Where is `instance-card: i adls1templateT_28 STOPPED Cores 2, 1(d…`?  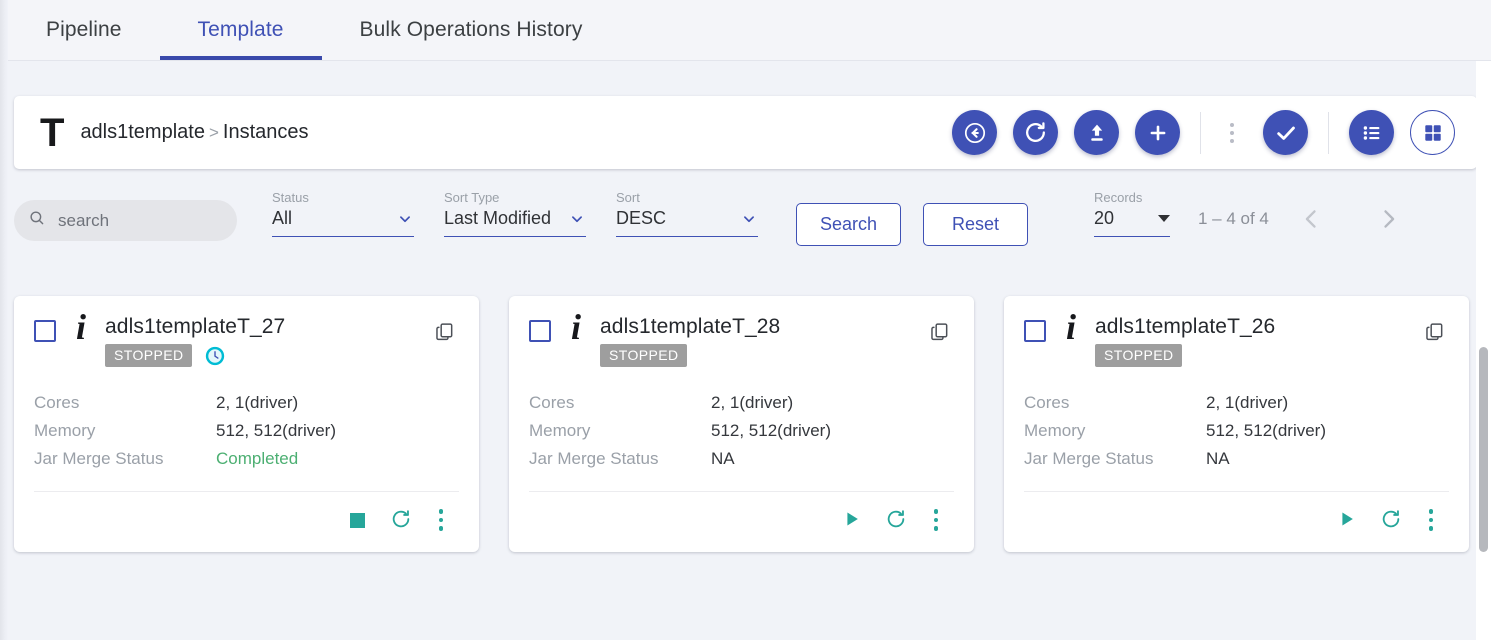 instance-card: i adls1templateT_28 STOPPED Cores 2, 1(d… is located at coordinates (741, 424).